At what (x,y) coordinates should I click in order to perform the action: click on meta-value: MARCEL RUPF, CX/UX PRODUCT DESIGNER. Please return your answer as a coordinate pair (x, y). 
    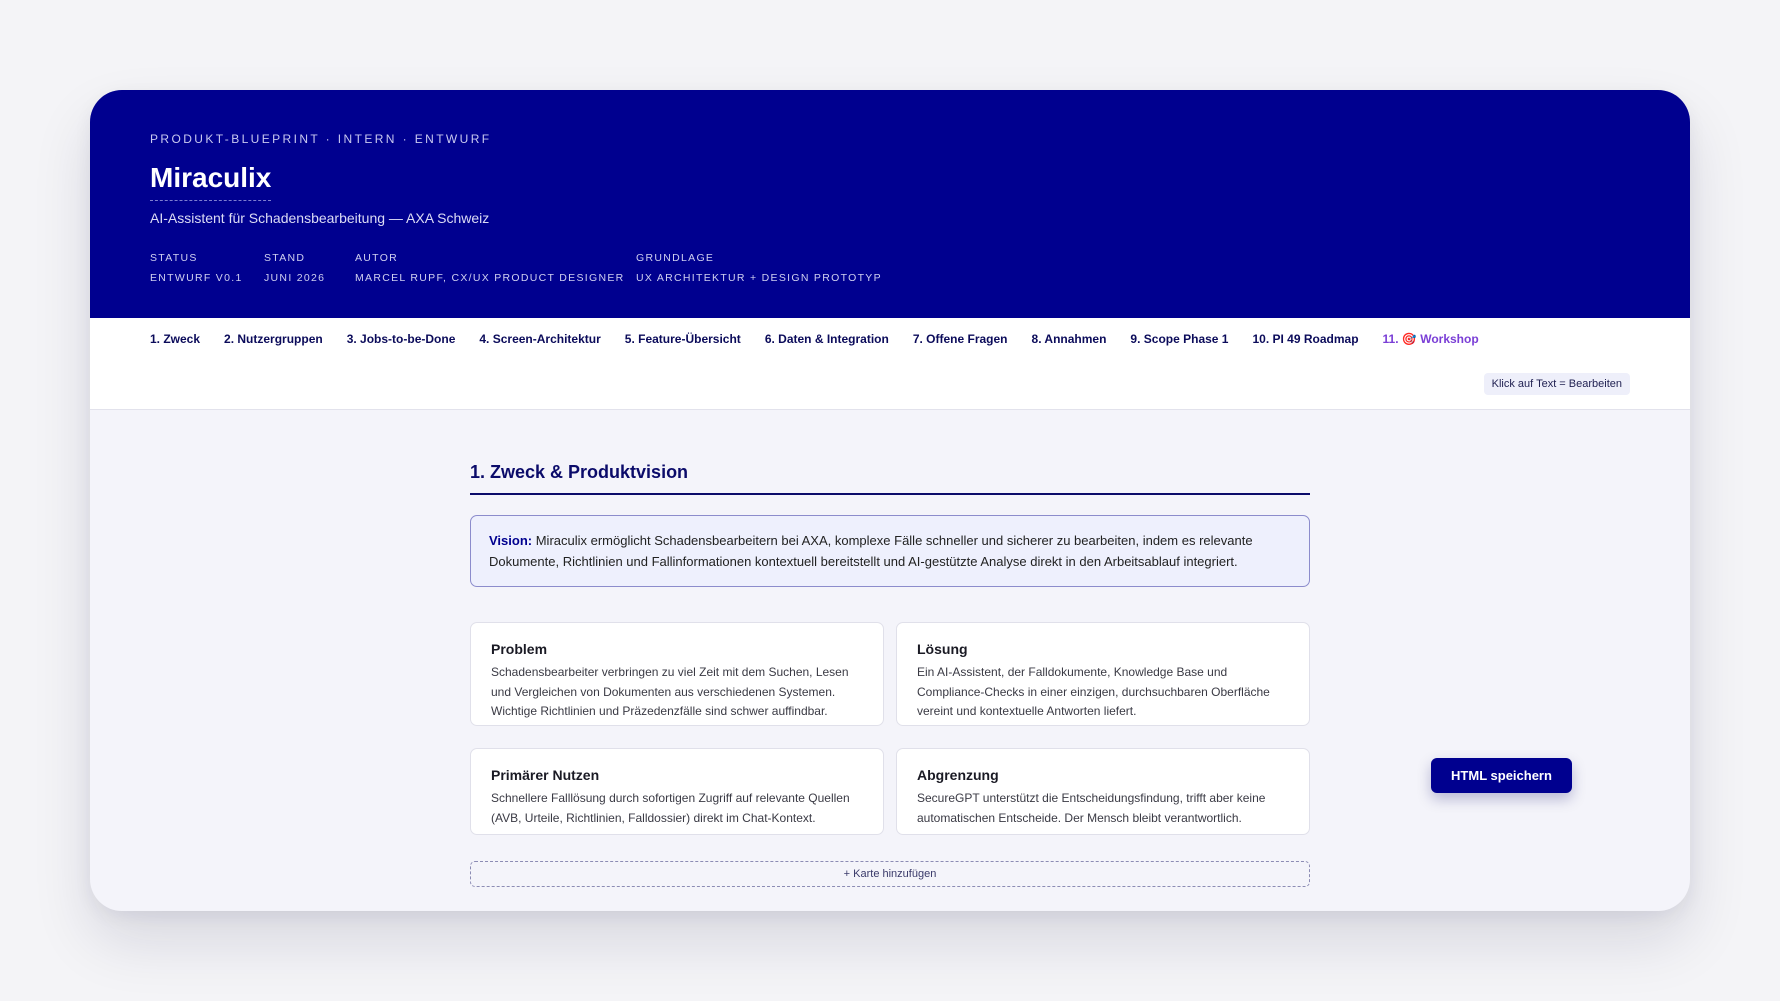
    Looking at the image, I should click on (490, 278).